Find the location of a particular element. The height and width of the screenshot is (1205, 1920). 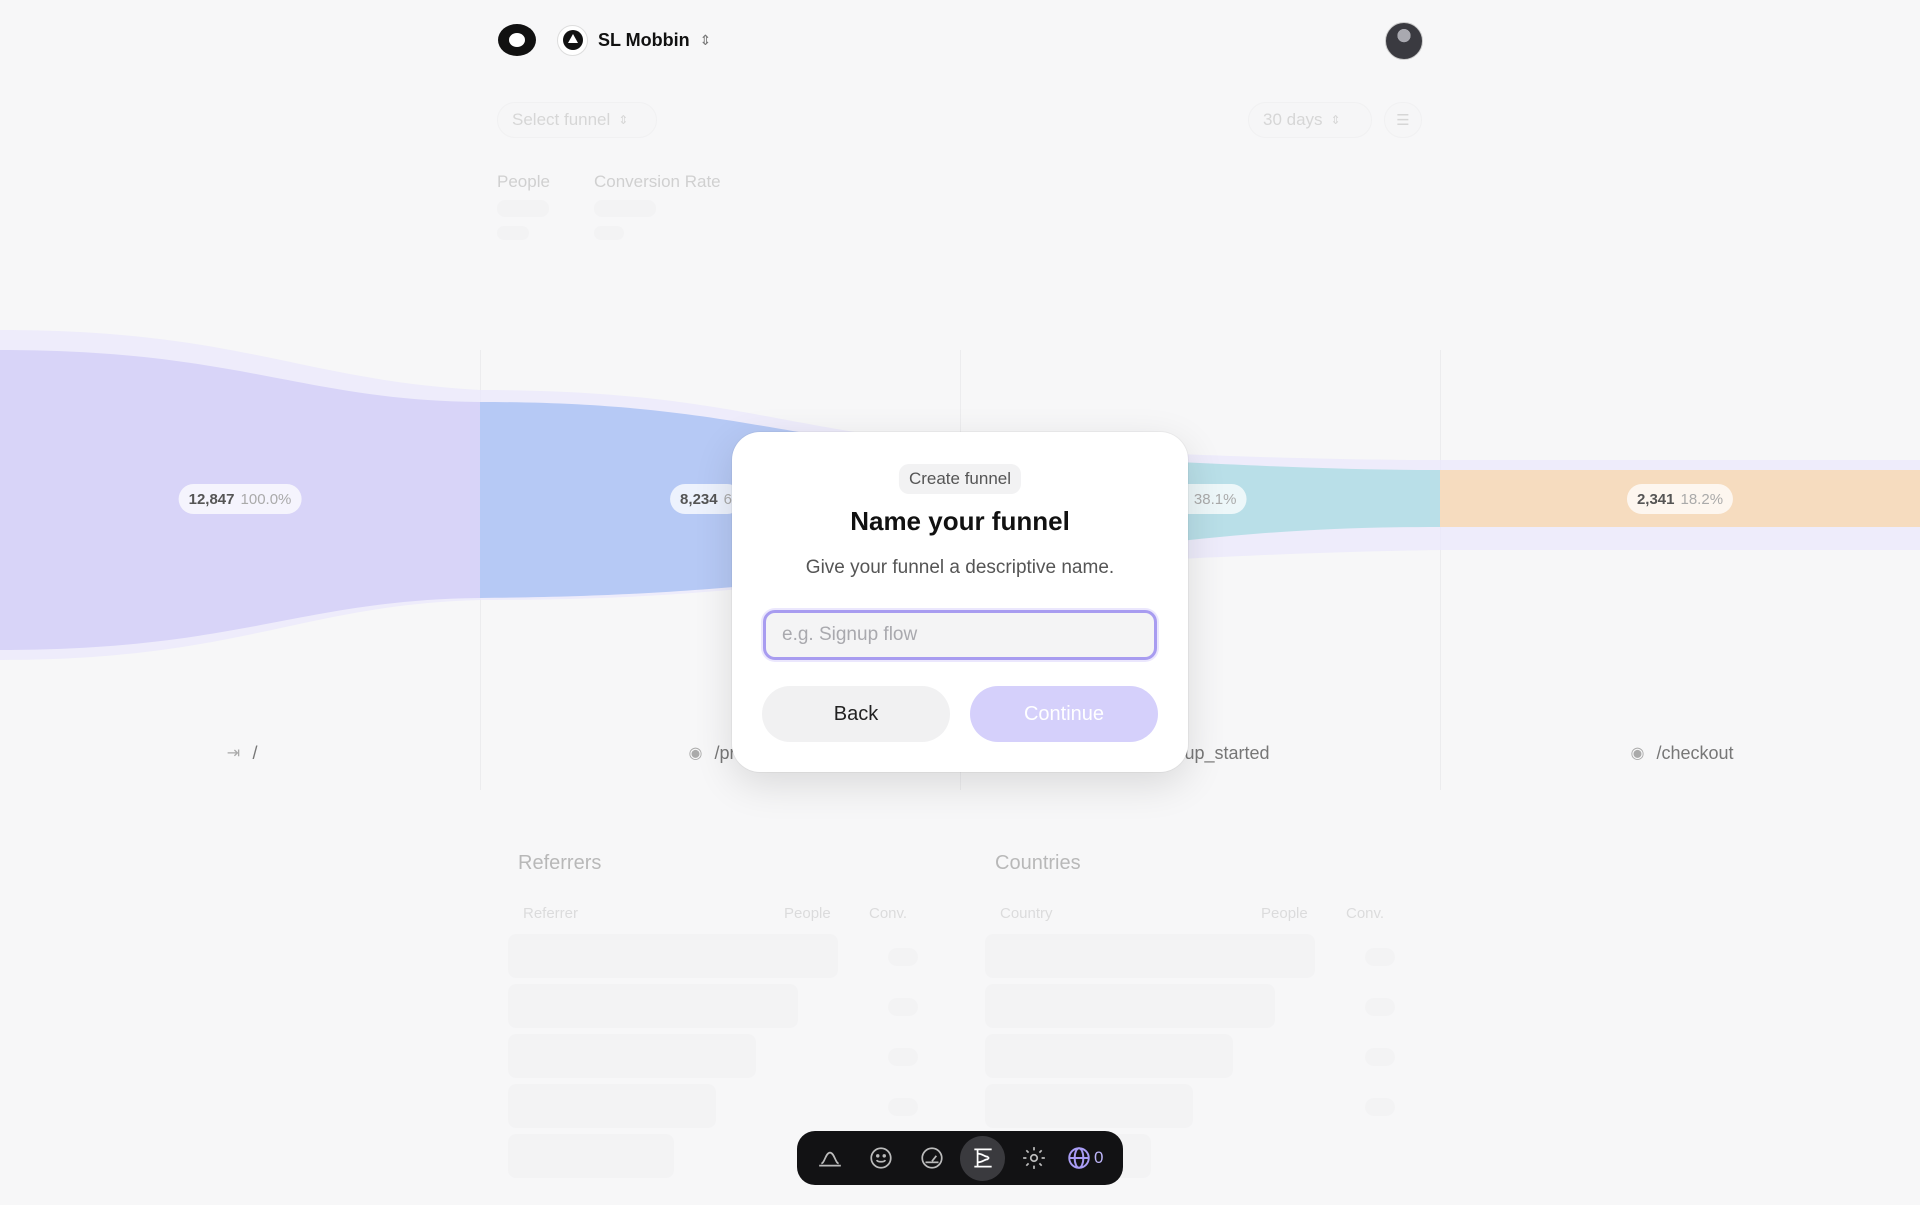

globe-icon is located at coordinates (1079, 1158).